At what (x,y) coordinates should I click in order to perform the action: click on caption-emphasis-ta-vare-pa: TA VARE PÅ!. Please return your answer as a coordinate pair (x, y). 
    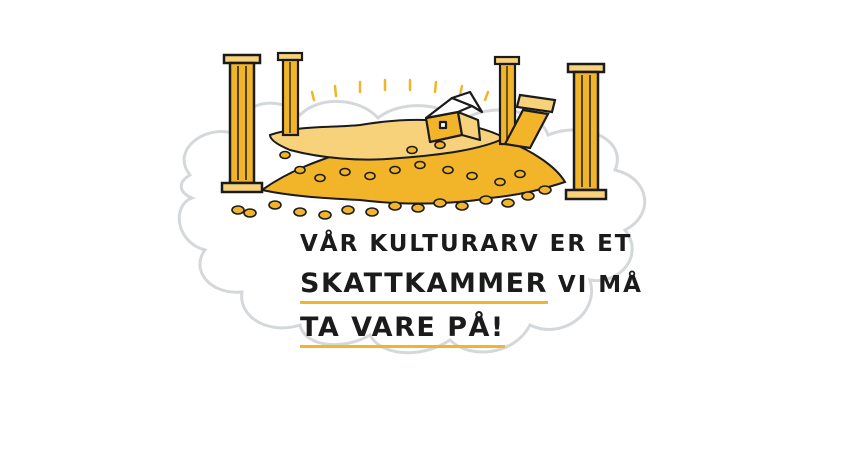
    Looking at the image, I should click on (402, 330).